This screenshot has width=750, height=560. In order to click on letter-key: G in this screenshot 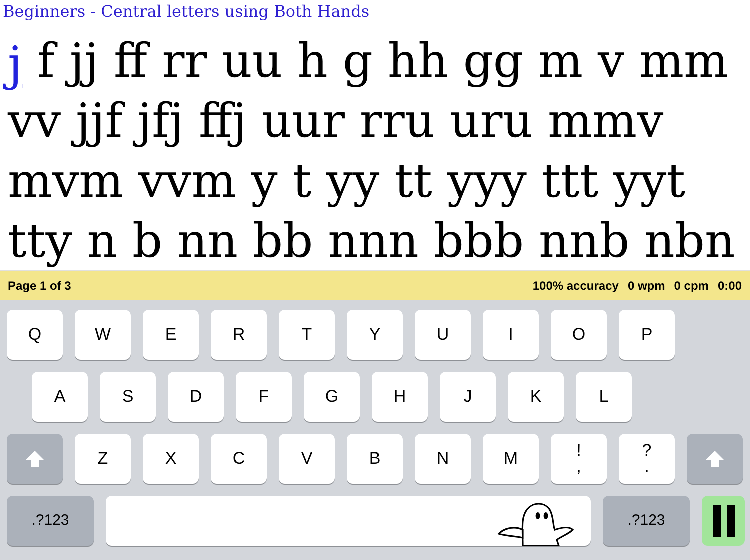, I will do `click(332, 397)`.